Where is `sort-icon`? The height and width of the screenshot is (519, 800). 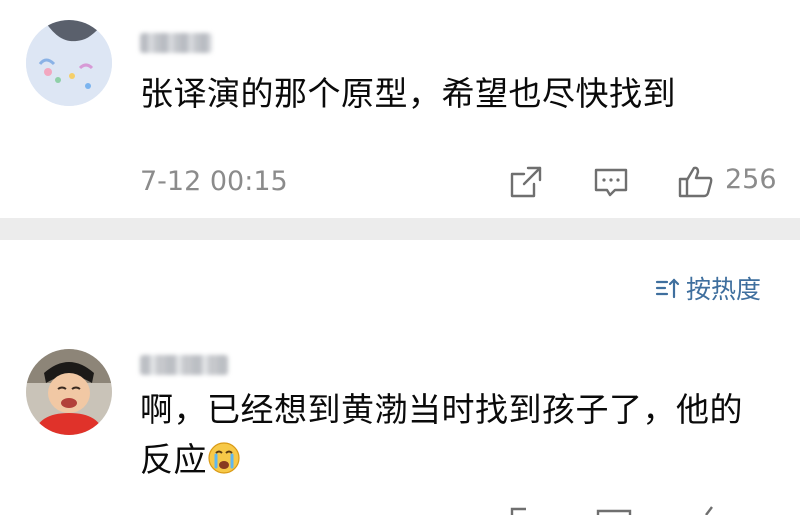
sort-icon is located at coordinates (667, 288).